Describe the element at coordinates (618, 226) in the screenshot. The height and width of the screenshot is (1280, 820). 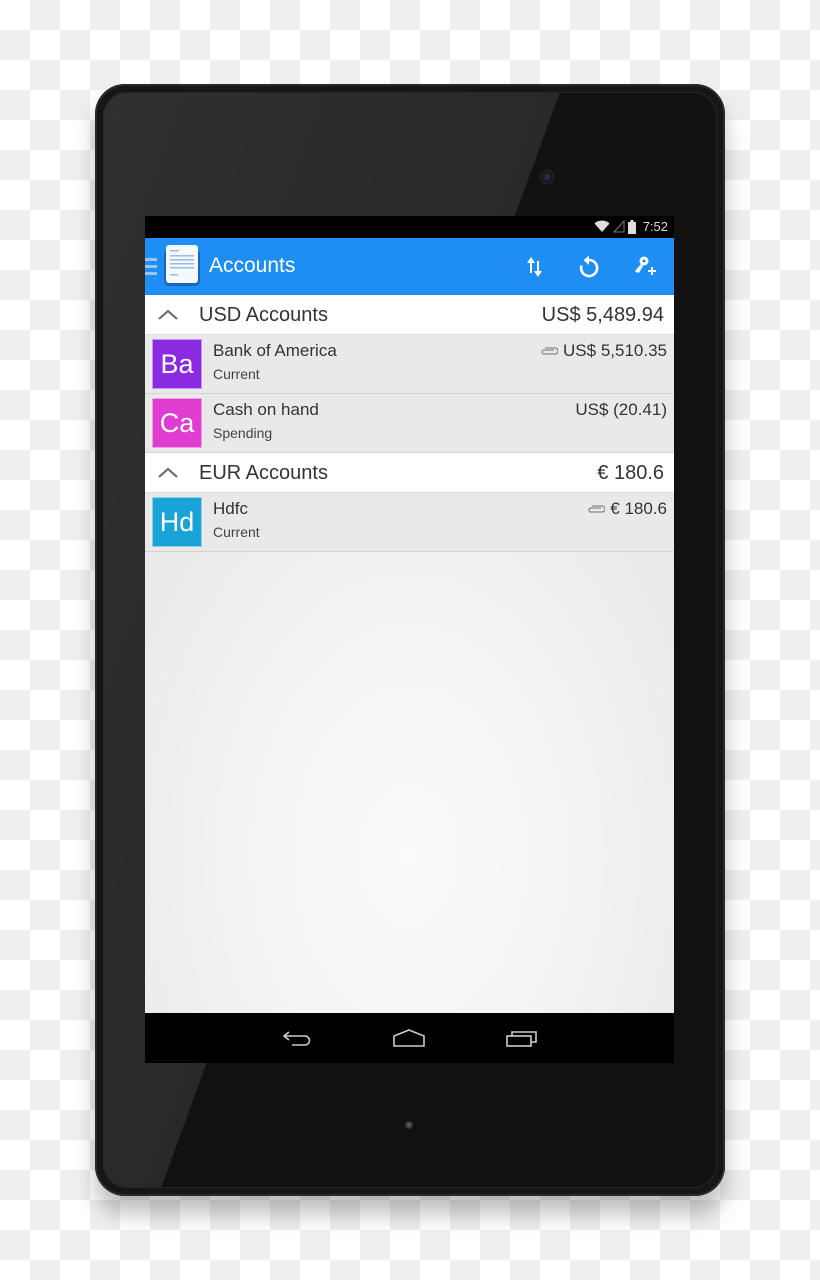
I see `cell-signal-icon` at that location.